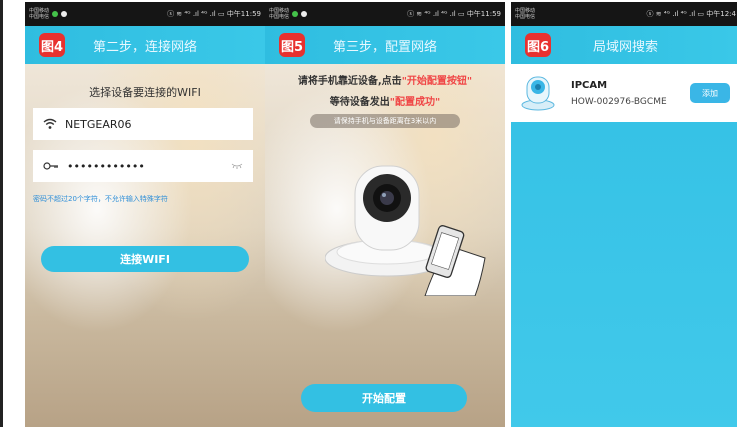 The width and height of the screenshot is (737, 427). I want to click on key-icon, so click(50, 166).